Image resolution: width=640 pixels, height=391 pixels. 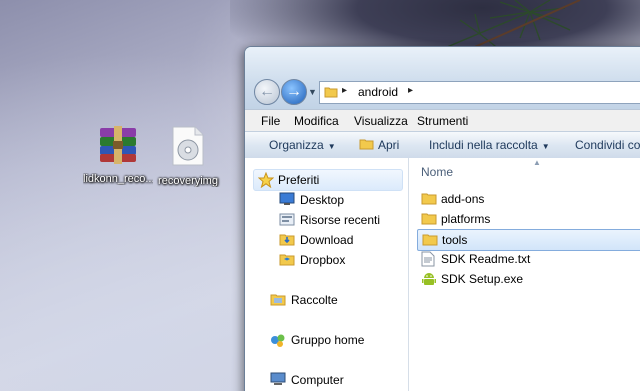 What do you see at coordinates (486, 259) in the screenshot?
I see `file-name: SDK Readme.txt` at bounding box center [486, 259].